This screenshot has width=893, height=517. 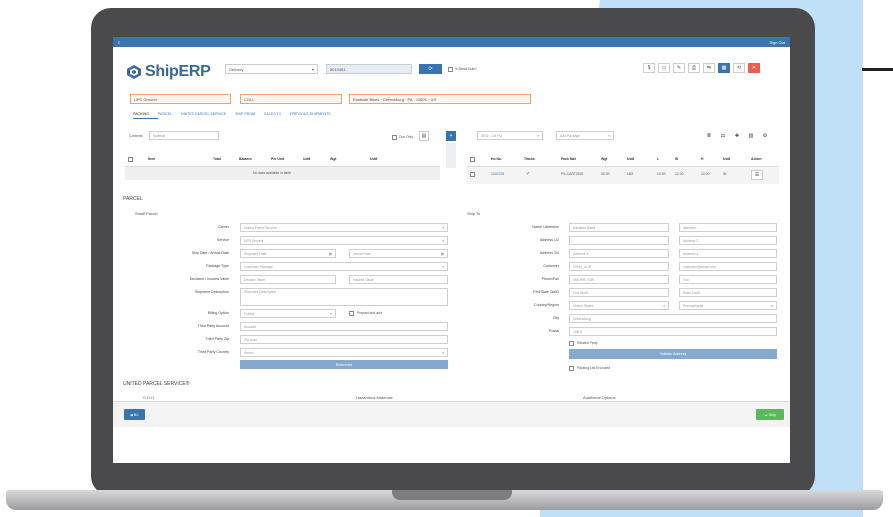 What do you see at coordinates (271, 69) in the screenshot?
I see `mode-select: Delivery ▾` at bounding box center [271, 69].